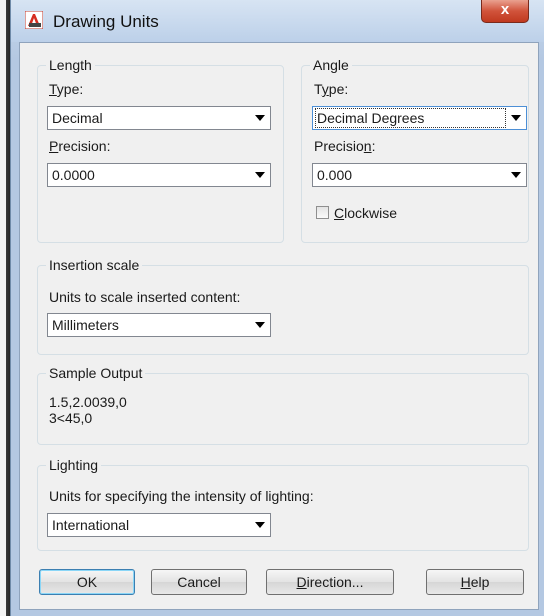 This screenshot has height=616, width=544. Describe the element at coordinates (74, 465) in the screenshot. I see `lighting-legend: Lighting` at that location.